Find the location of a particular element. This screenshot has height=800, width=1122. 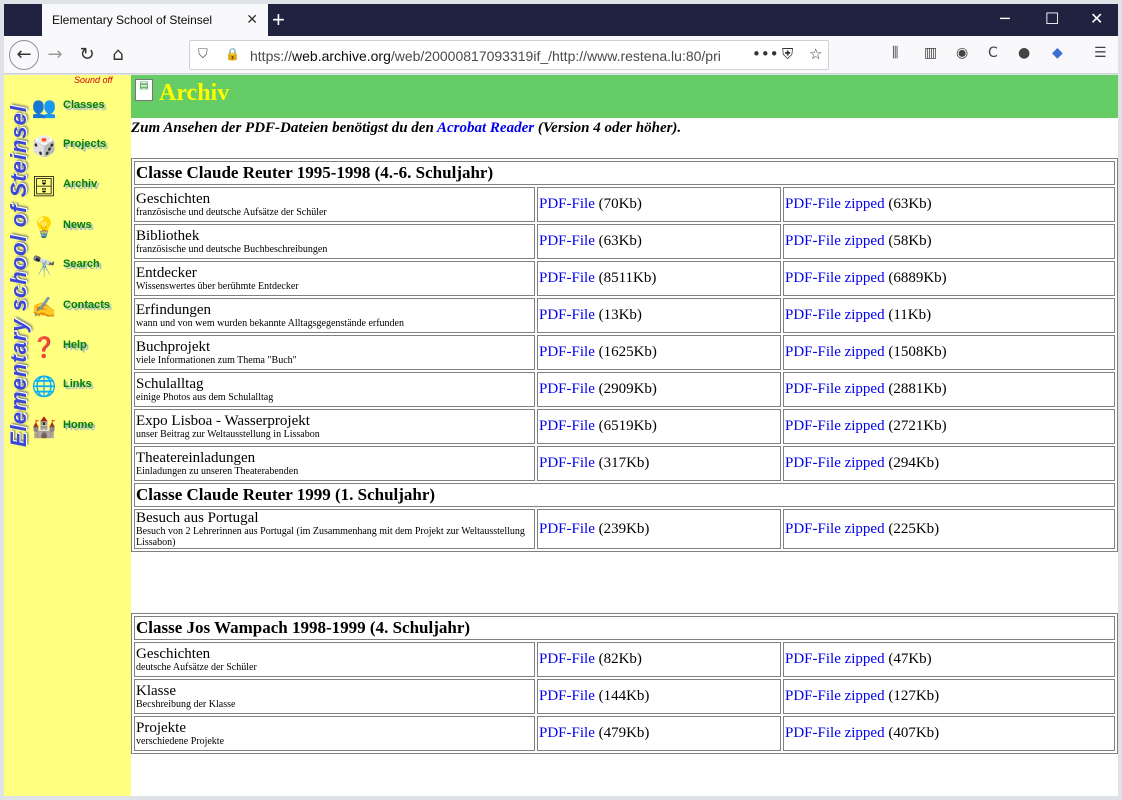

sound-toggle: Sound off is located at coordinates (93, 80).